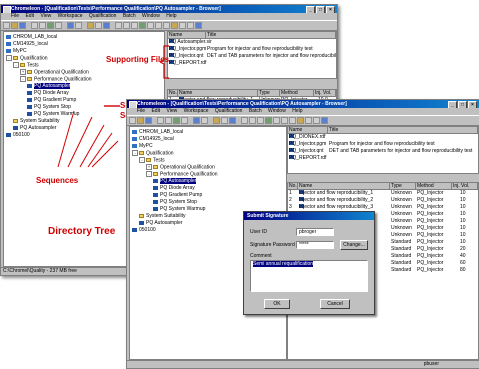  Describe the element at coordinates (300, 120) in the screenshot. I see `play-icon` at that location.